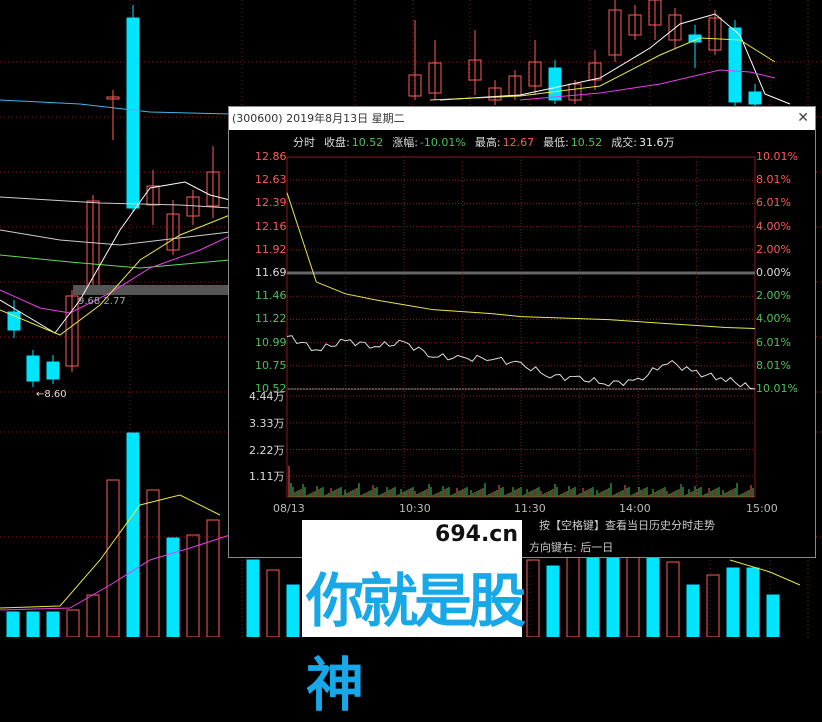 This screenshot has height=722, width=822. I want to click on price-axis-label: 12.86, so click(271, 156).